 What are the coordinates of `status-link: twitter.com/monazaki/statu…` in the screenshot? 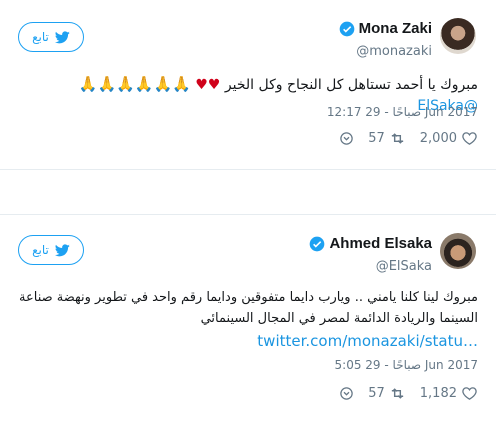 It's located at (248, 341).